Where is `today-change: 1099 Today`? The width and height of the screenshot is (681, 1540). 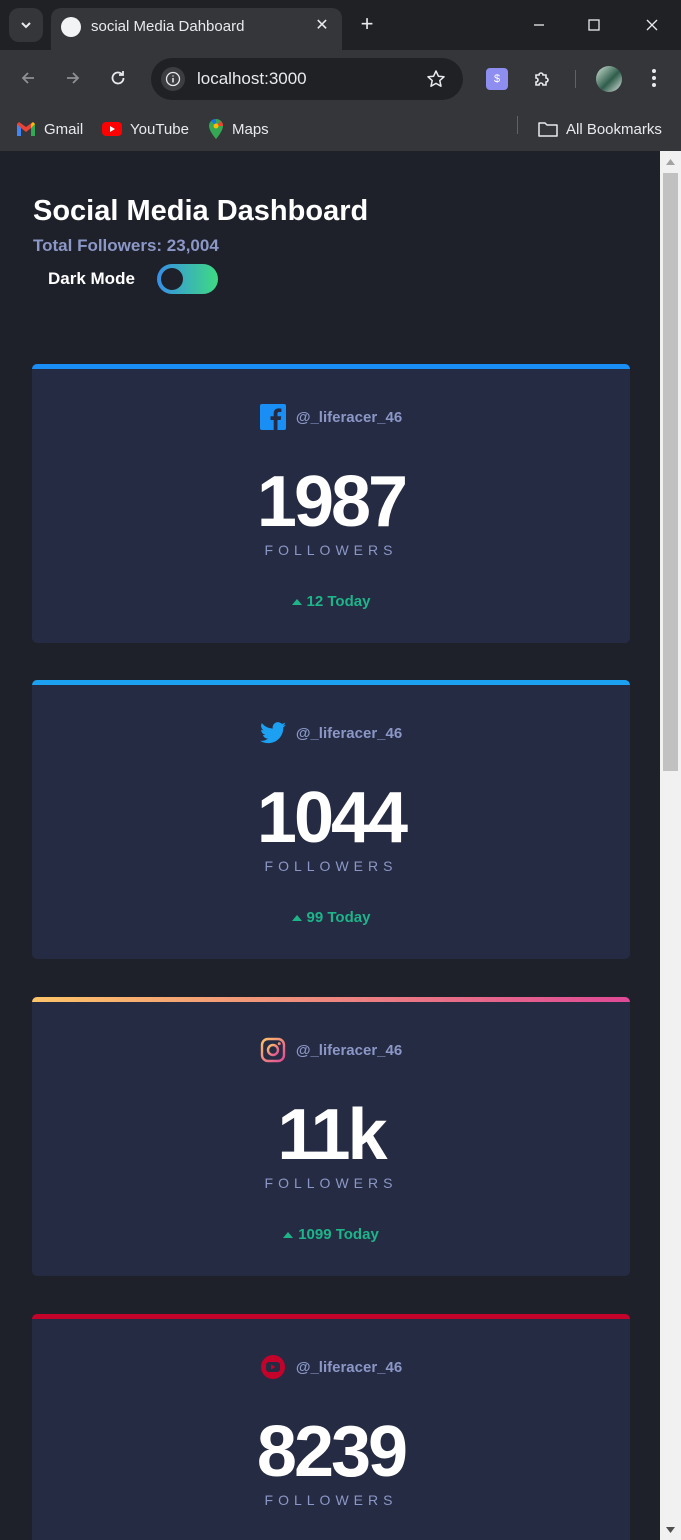
today-change: 1099 Today is located at coordinates (331, 1234).